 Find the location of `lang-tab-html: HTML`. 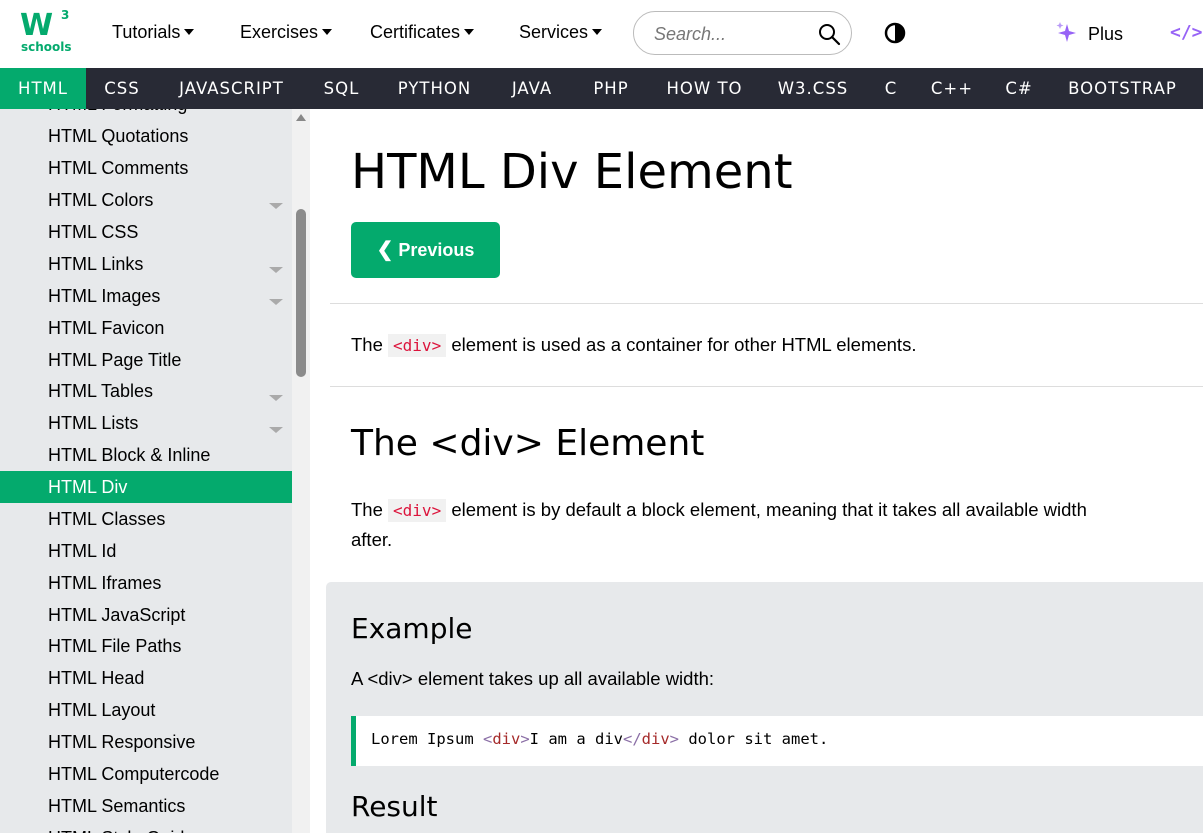

lang-tab-html: HTML is located at coordinates (43, 88).